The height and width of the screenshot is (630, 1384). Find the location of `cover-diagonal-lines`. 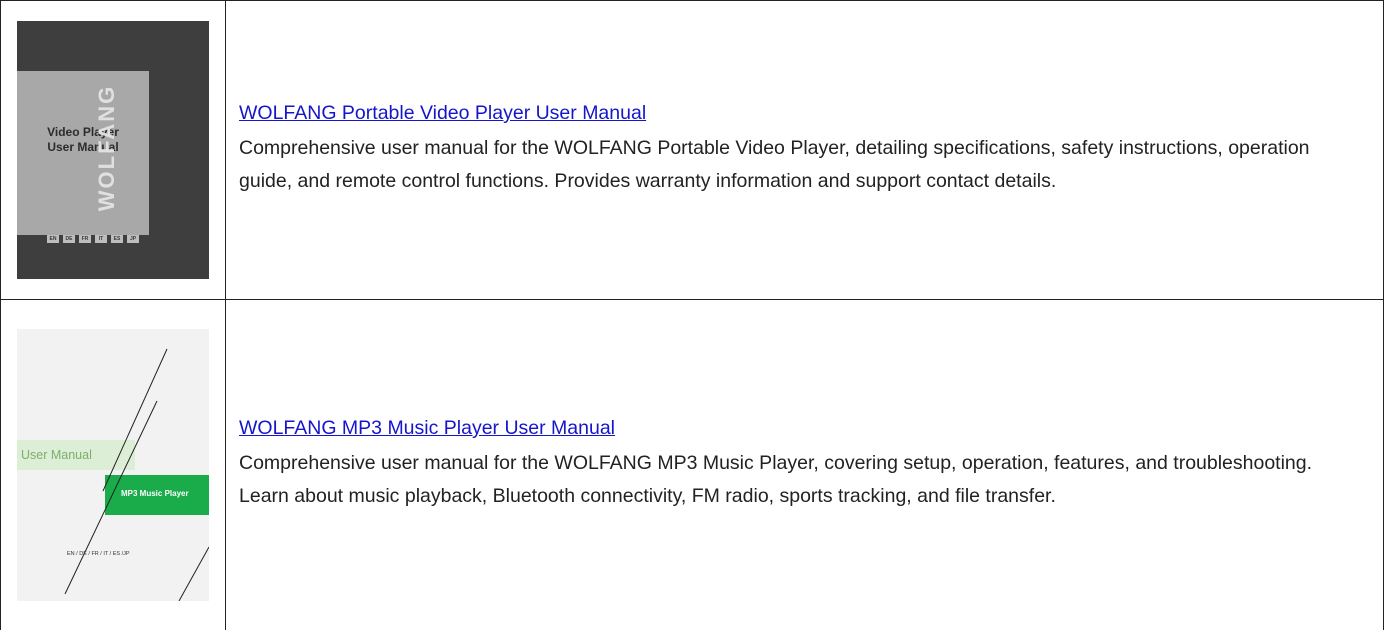

cover-diagonal-lines is located at coordinates (113, 465).